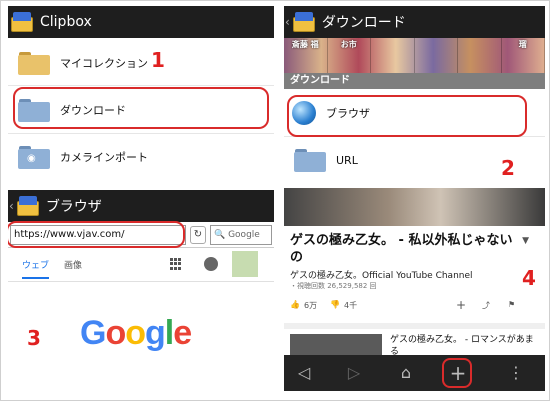  I want to click on dislike-count: 4千, so click(351, 305).